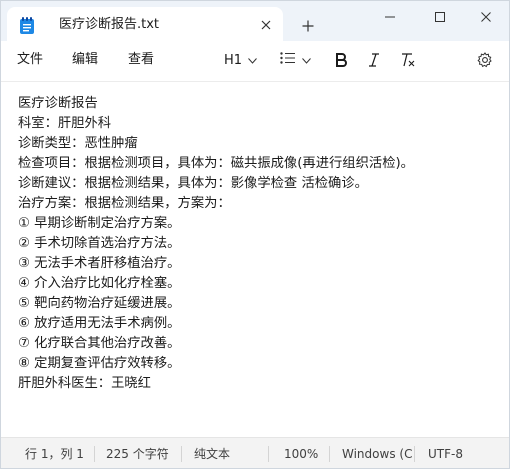  I want to click on plus-icon, so click(308, 26).